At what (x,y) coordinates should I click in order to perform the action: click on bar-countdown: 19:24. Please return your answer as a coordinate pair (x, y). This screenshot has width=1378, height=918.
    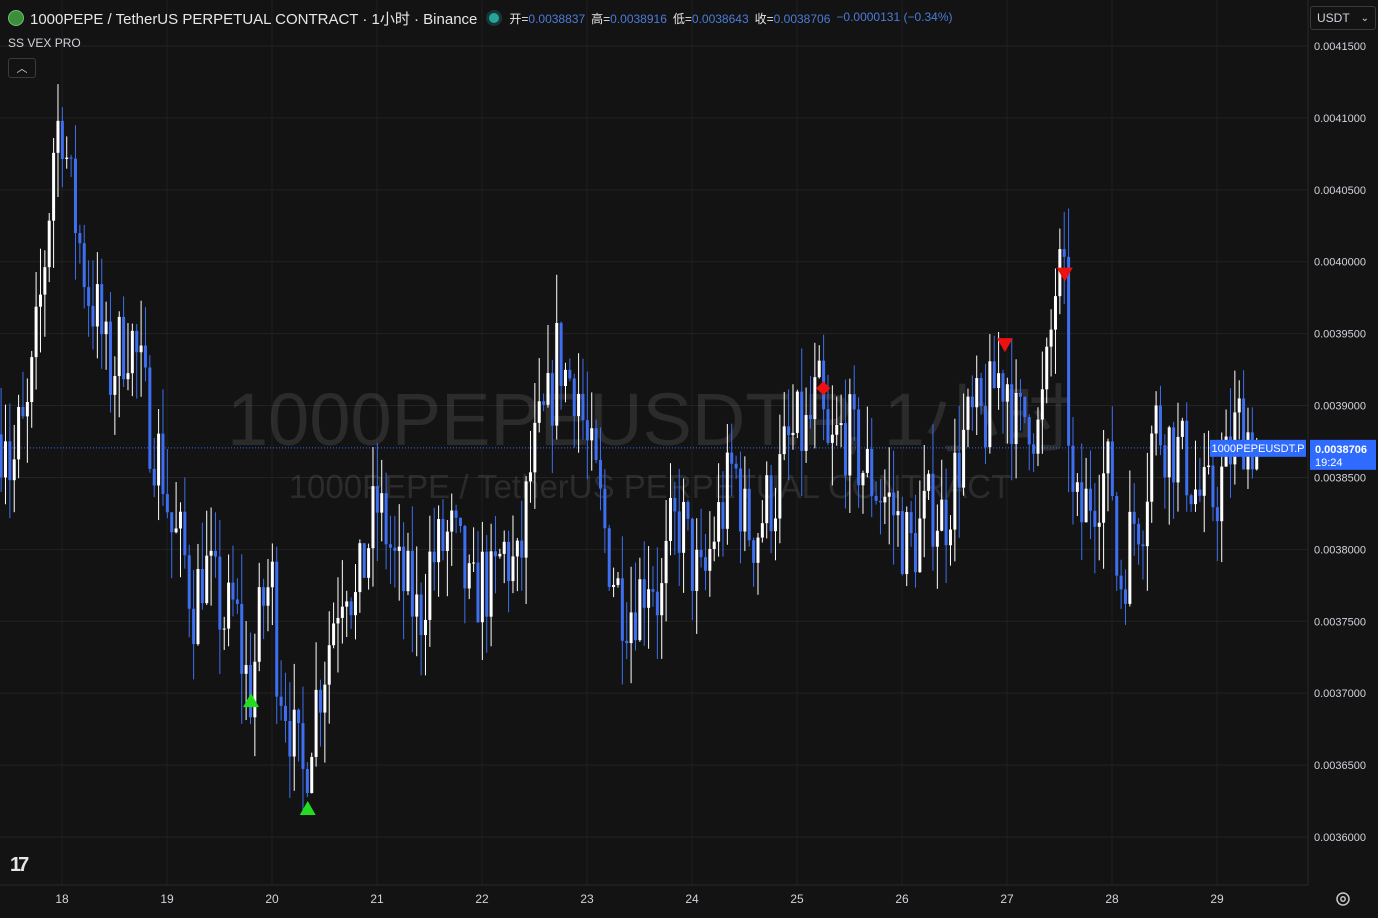
    Looking at the image, I should click on (1329, 463).